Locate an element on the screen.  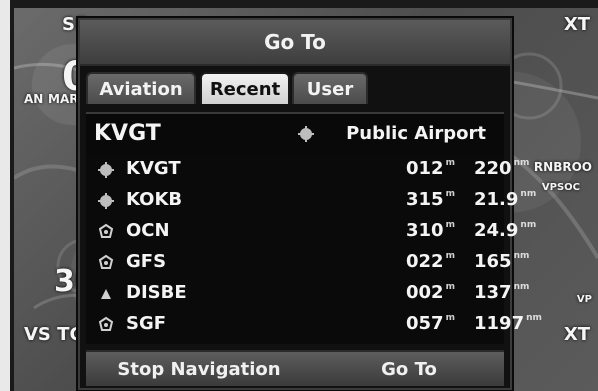
stop-navigation-button: Stop Navigation is located at coordinates (199, 369).